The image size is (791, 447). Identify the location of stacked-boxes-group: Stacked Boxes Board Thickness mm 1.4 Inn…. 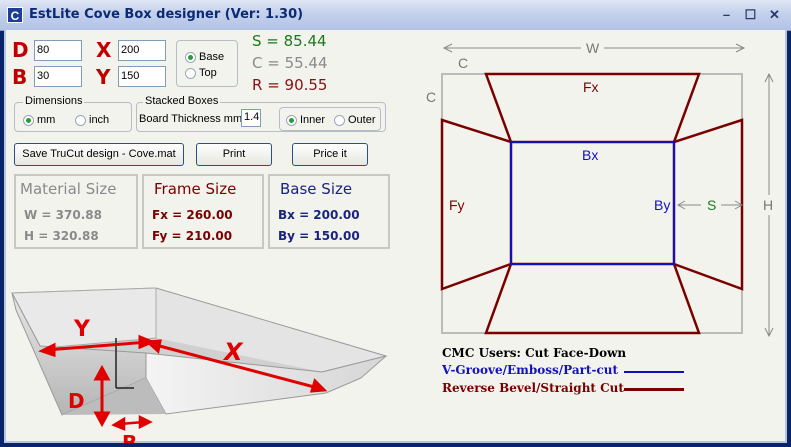
(261, 113).